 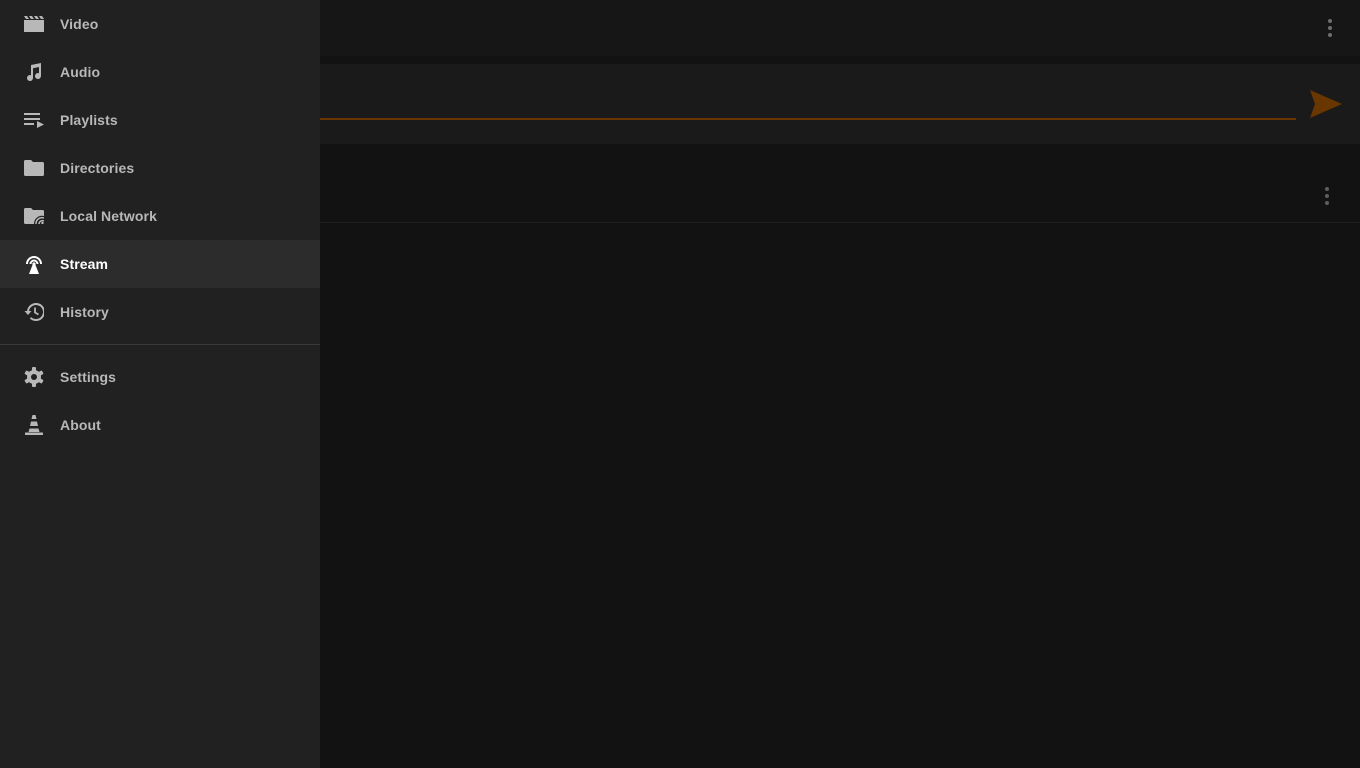 What do you see at coordinates (89, 120) in the screenshot?
I see `nav-item-label: Playlists` at bounding box center [89, 120].